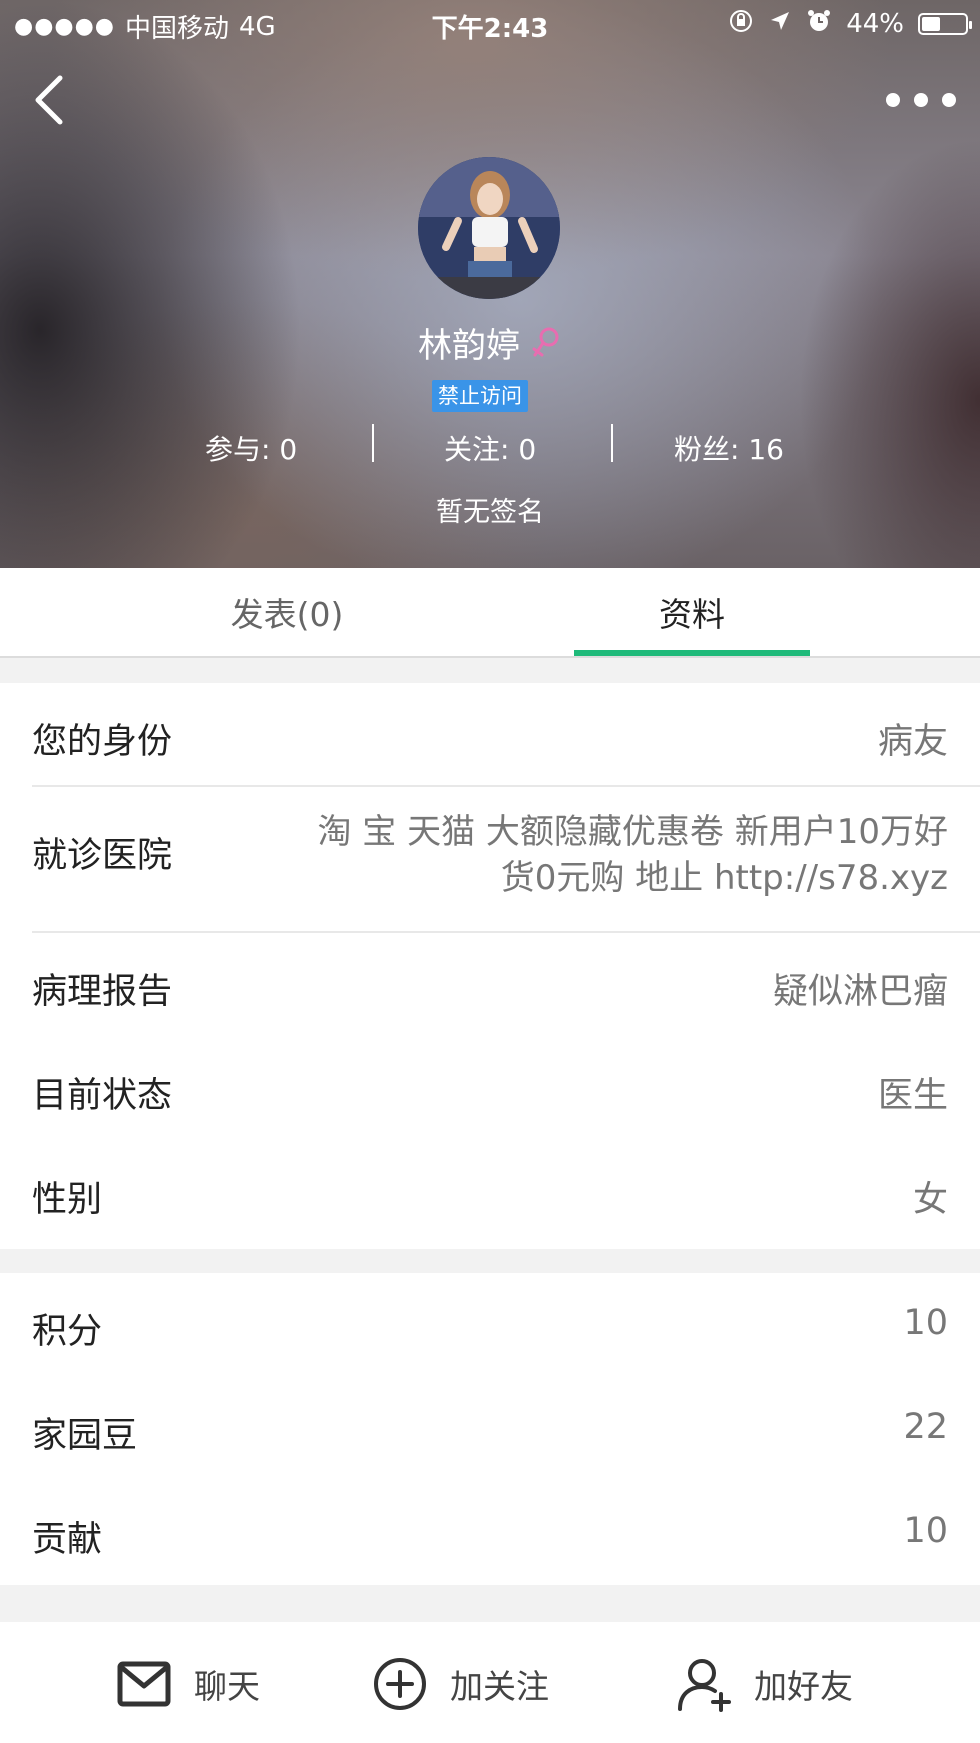 The height and width of the screenshot is (1743, 980). I want to click on tab-bar: 发表(0) 资料, so click(490, 613).